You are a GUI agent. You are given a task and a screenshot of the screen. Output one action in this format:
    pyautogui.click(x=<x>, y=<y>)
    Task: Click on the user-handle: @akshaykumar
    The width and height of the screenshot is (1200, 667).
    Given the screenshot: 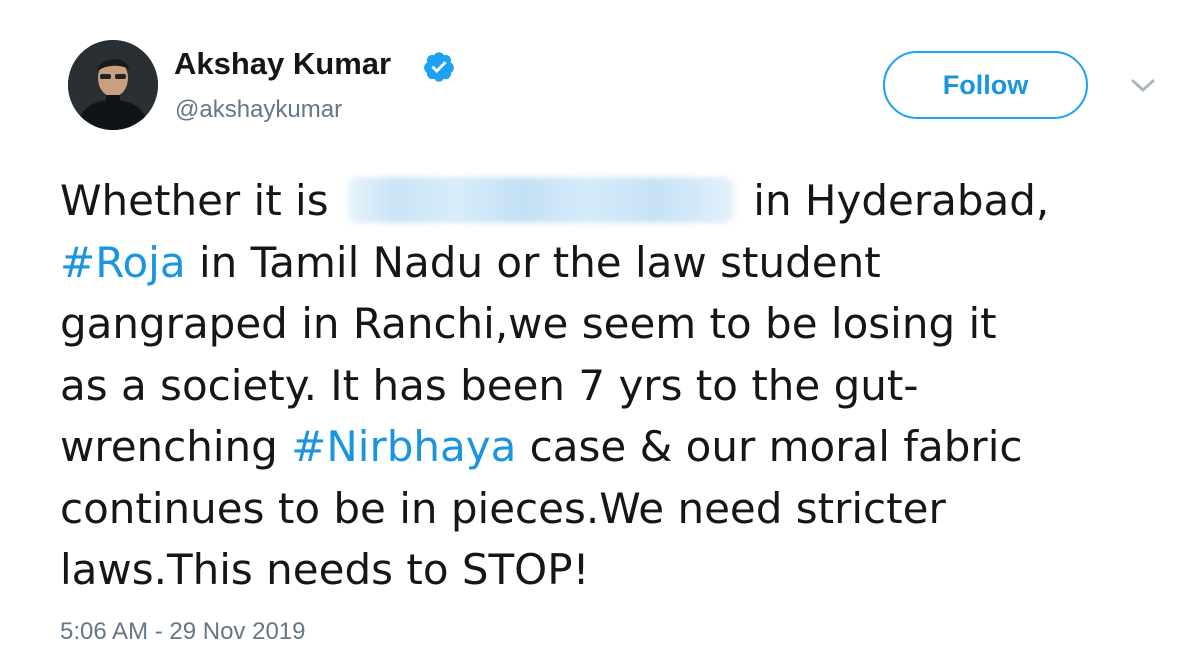 What is the action you would take?
    pyautogui.click(x=258, y=110)
    